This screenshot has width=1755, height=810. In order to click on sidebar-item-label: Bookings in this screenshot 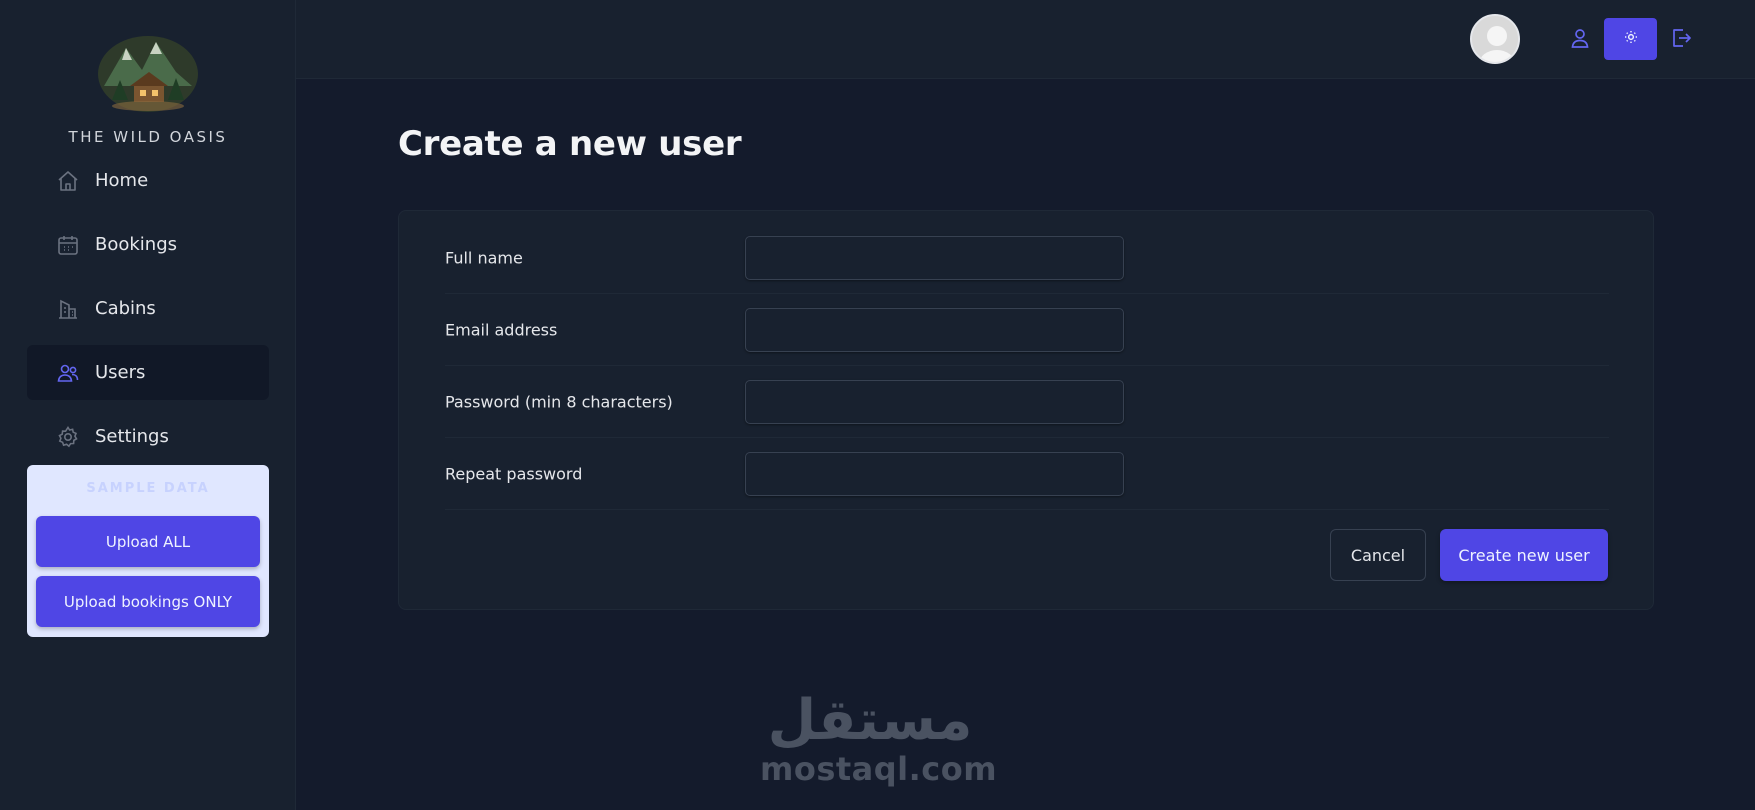, I will do `click(136, 244)`.